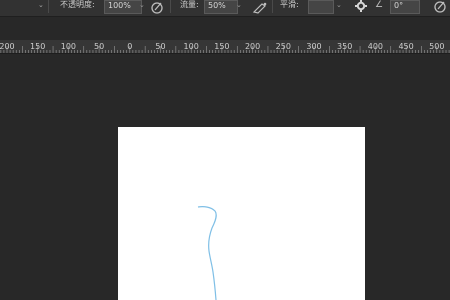  I want to click on preset-dropdown-arrow-icon: ⌄, so click(41, 7).